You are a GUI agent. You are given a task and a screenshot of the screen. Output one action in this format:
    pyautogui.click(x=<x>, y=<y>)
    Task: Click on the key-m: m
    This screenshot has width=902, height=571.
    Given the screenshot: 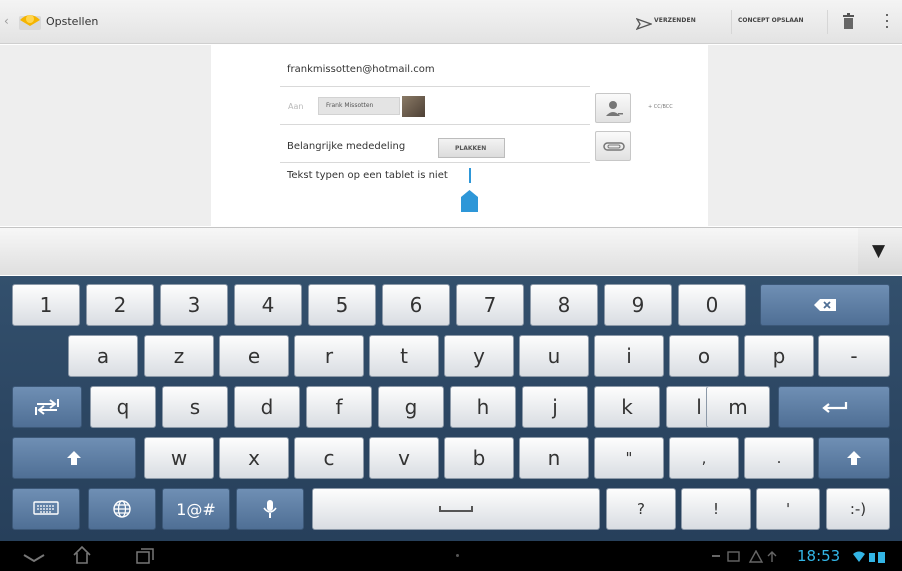 What is the action you would take?
    pyautogui.click(x=738, y=407)
    